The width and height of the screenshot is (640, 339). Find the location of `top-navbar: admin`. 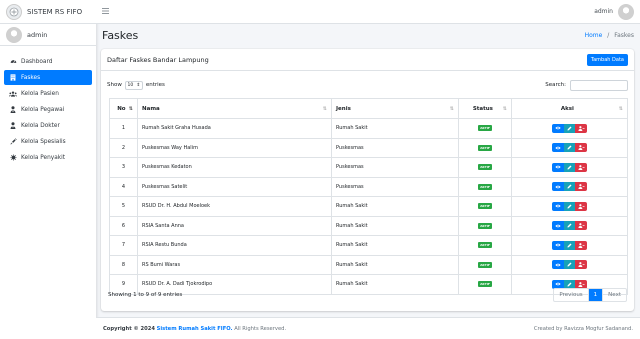

top-navbar: admin is located at coordinates (368, 12).